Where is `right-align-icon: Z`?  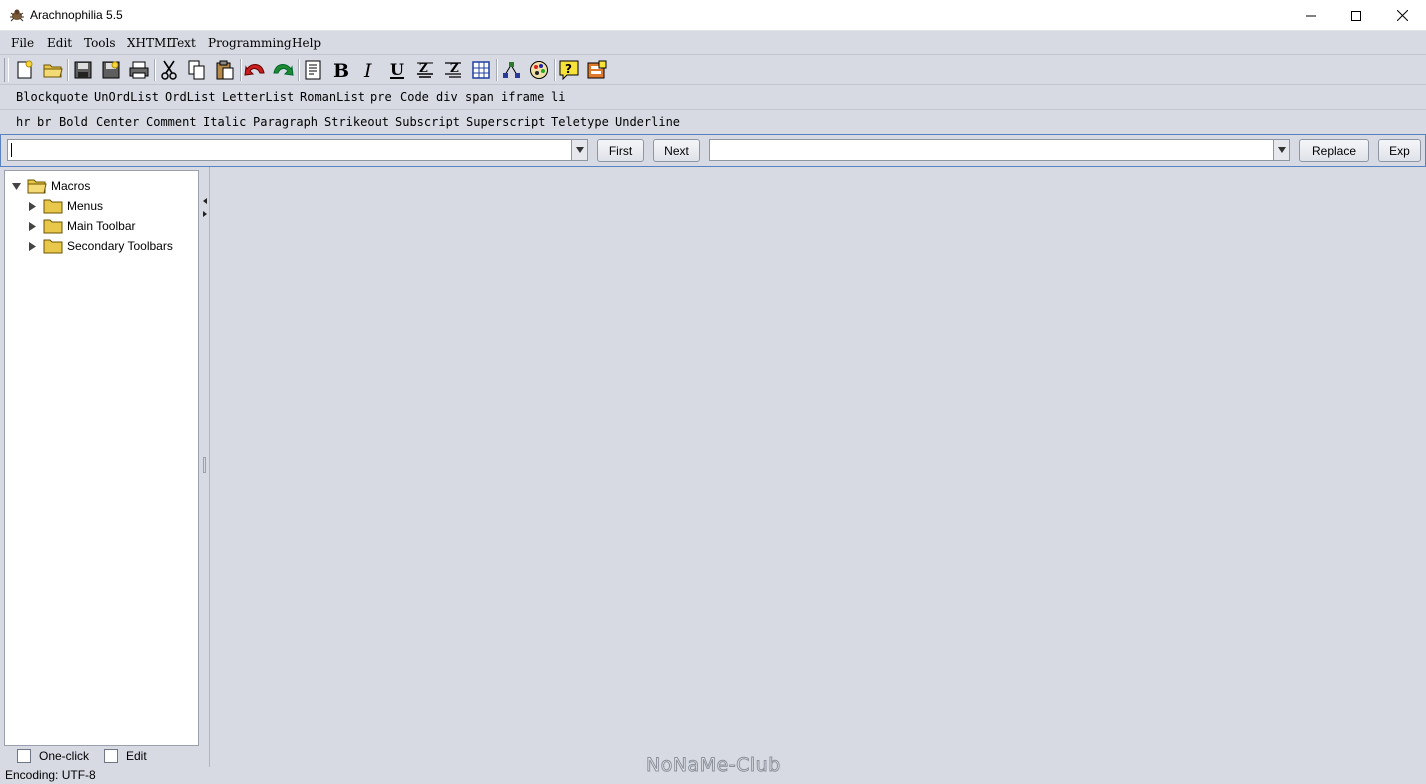 right-align-icon: Z is located at coordinates (453, 70).